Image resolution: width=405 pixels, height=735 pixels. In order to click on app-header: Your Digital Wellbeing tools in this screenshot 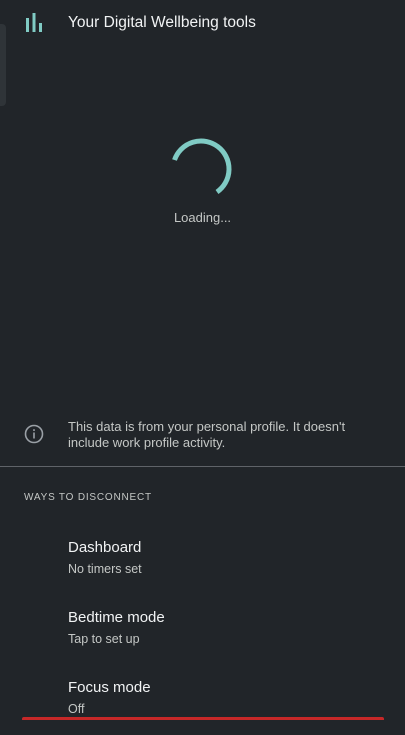, I will do `click(202, 24)`.